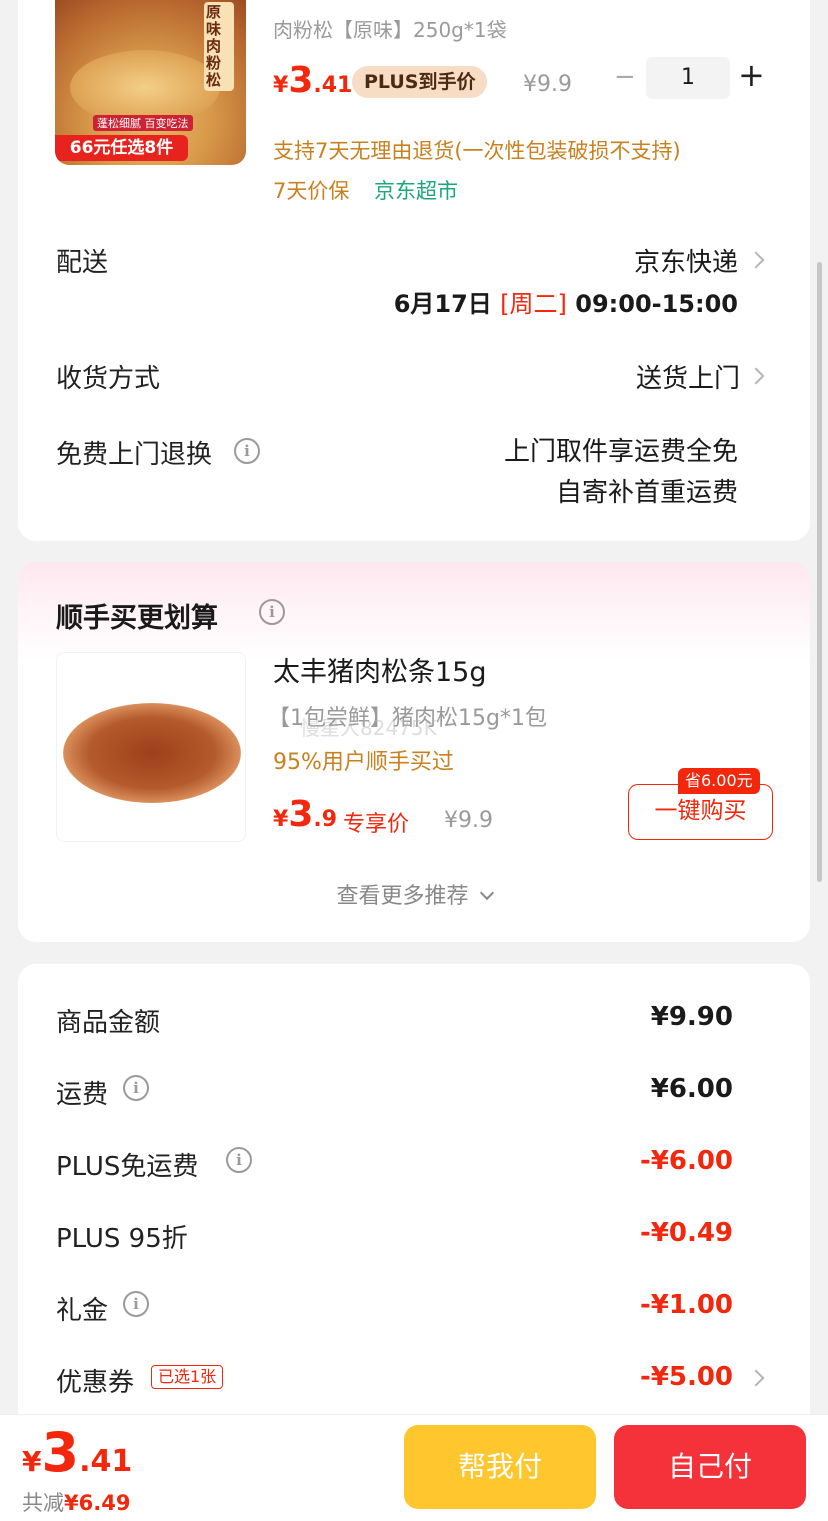  What do you see at coordinates (688, 78) in the screenshot?
I see `qty-input: 1` at bounding box center [688, 78].